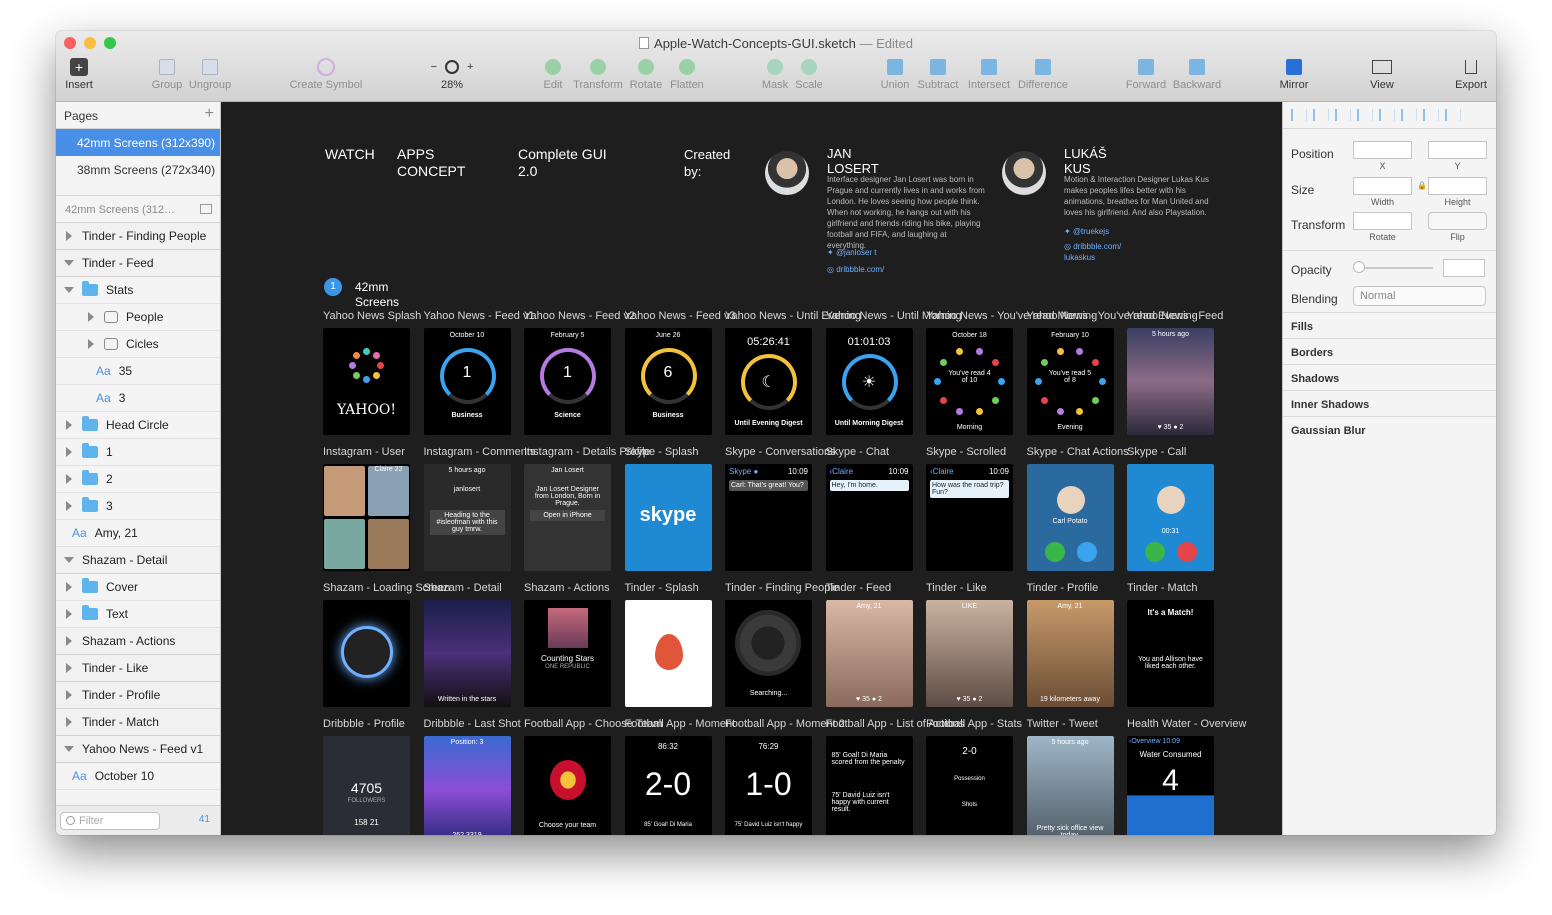 The image size is (1552, 915). I want to click on artboard: ‹Overview 10:09 Water Consumed 4, so click(1170, 785).